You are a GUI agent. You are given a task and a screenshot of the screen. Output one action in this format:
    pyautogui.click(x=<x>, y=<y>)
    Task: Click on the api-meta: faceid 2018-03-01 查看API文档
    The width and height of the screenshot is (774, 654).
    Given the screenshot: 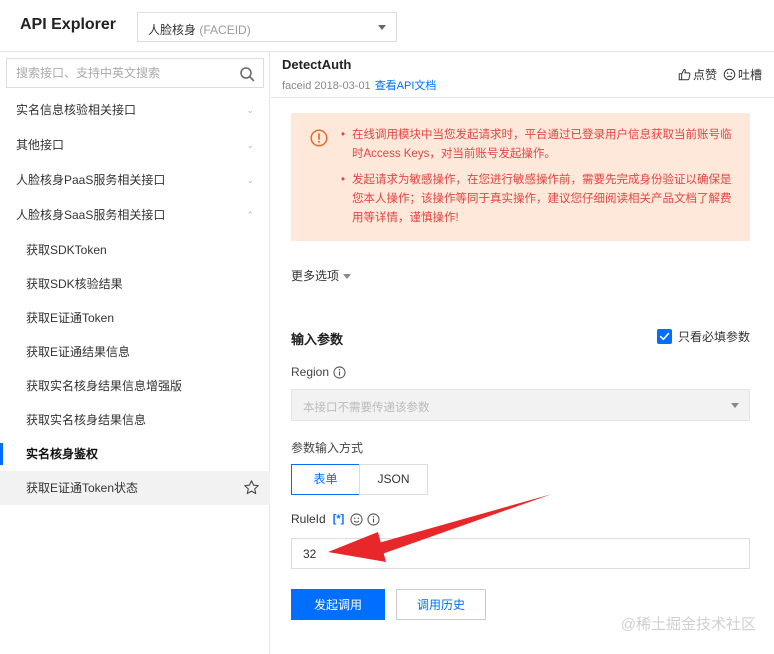 What is the action you would take?
    pyautogui.click(x=359, y=85)
    